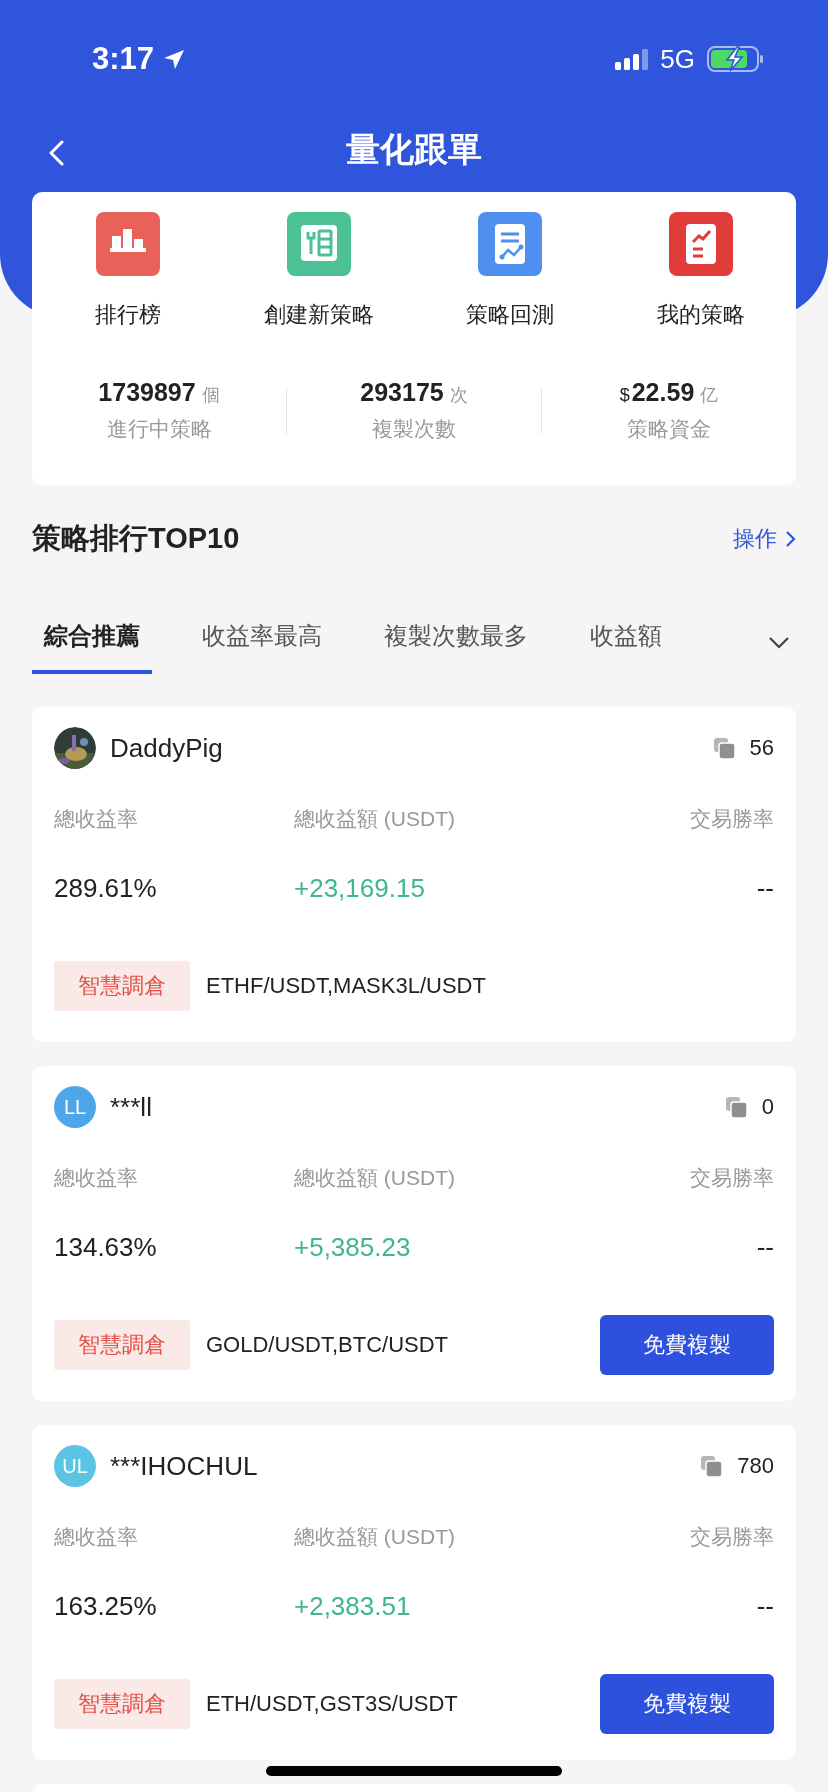 The width and height of the screenshot is (828, 1792). I want to click on stat-label: 複製次數, so click(414, 429).